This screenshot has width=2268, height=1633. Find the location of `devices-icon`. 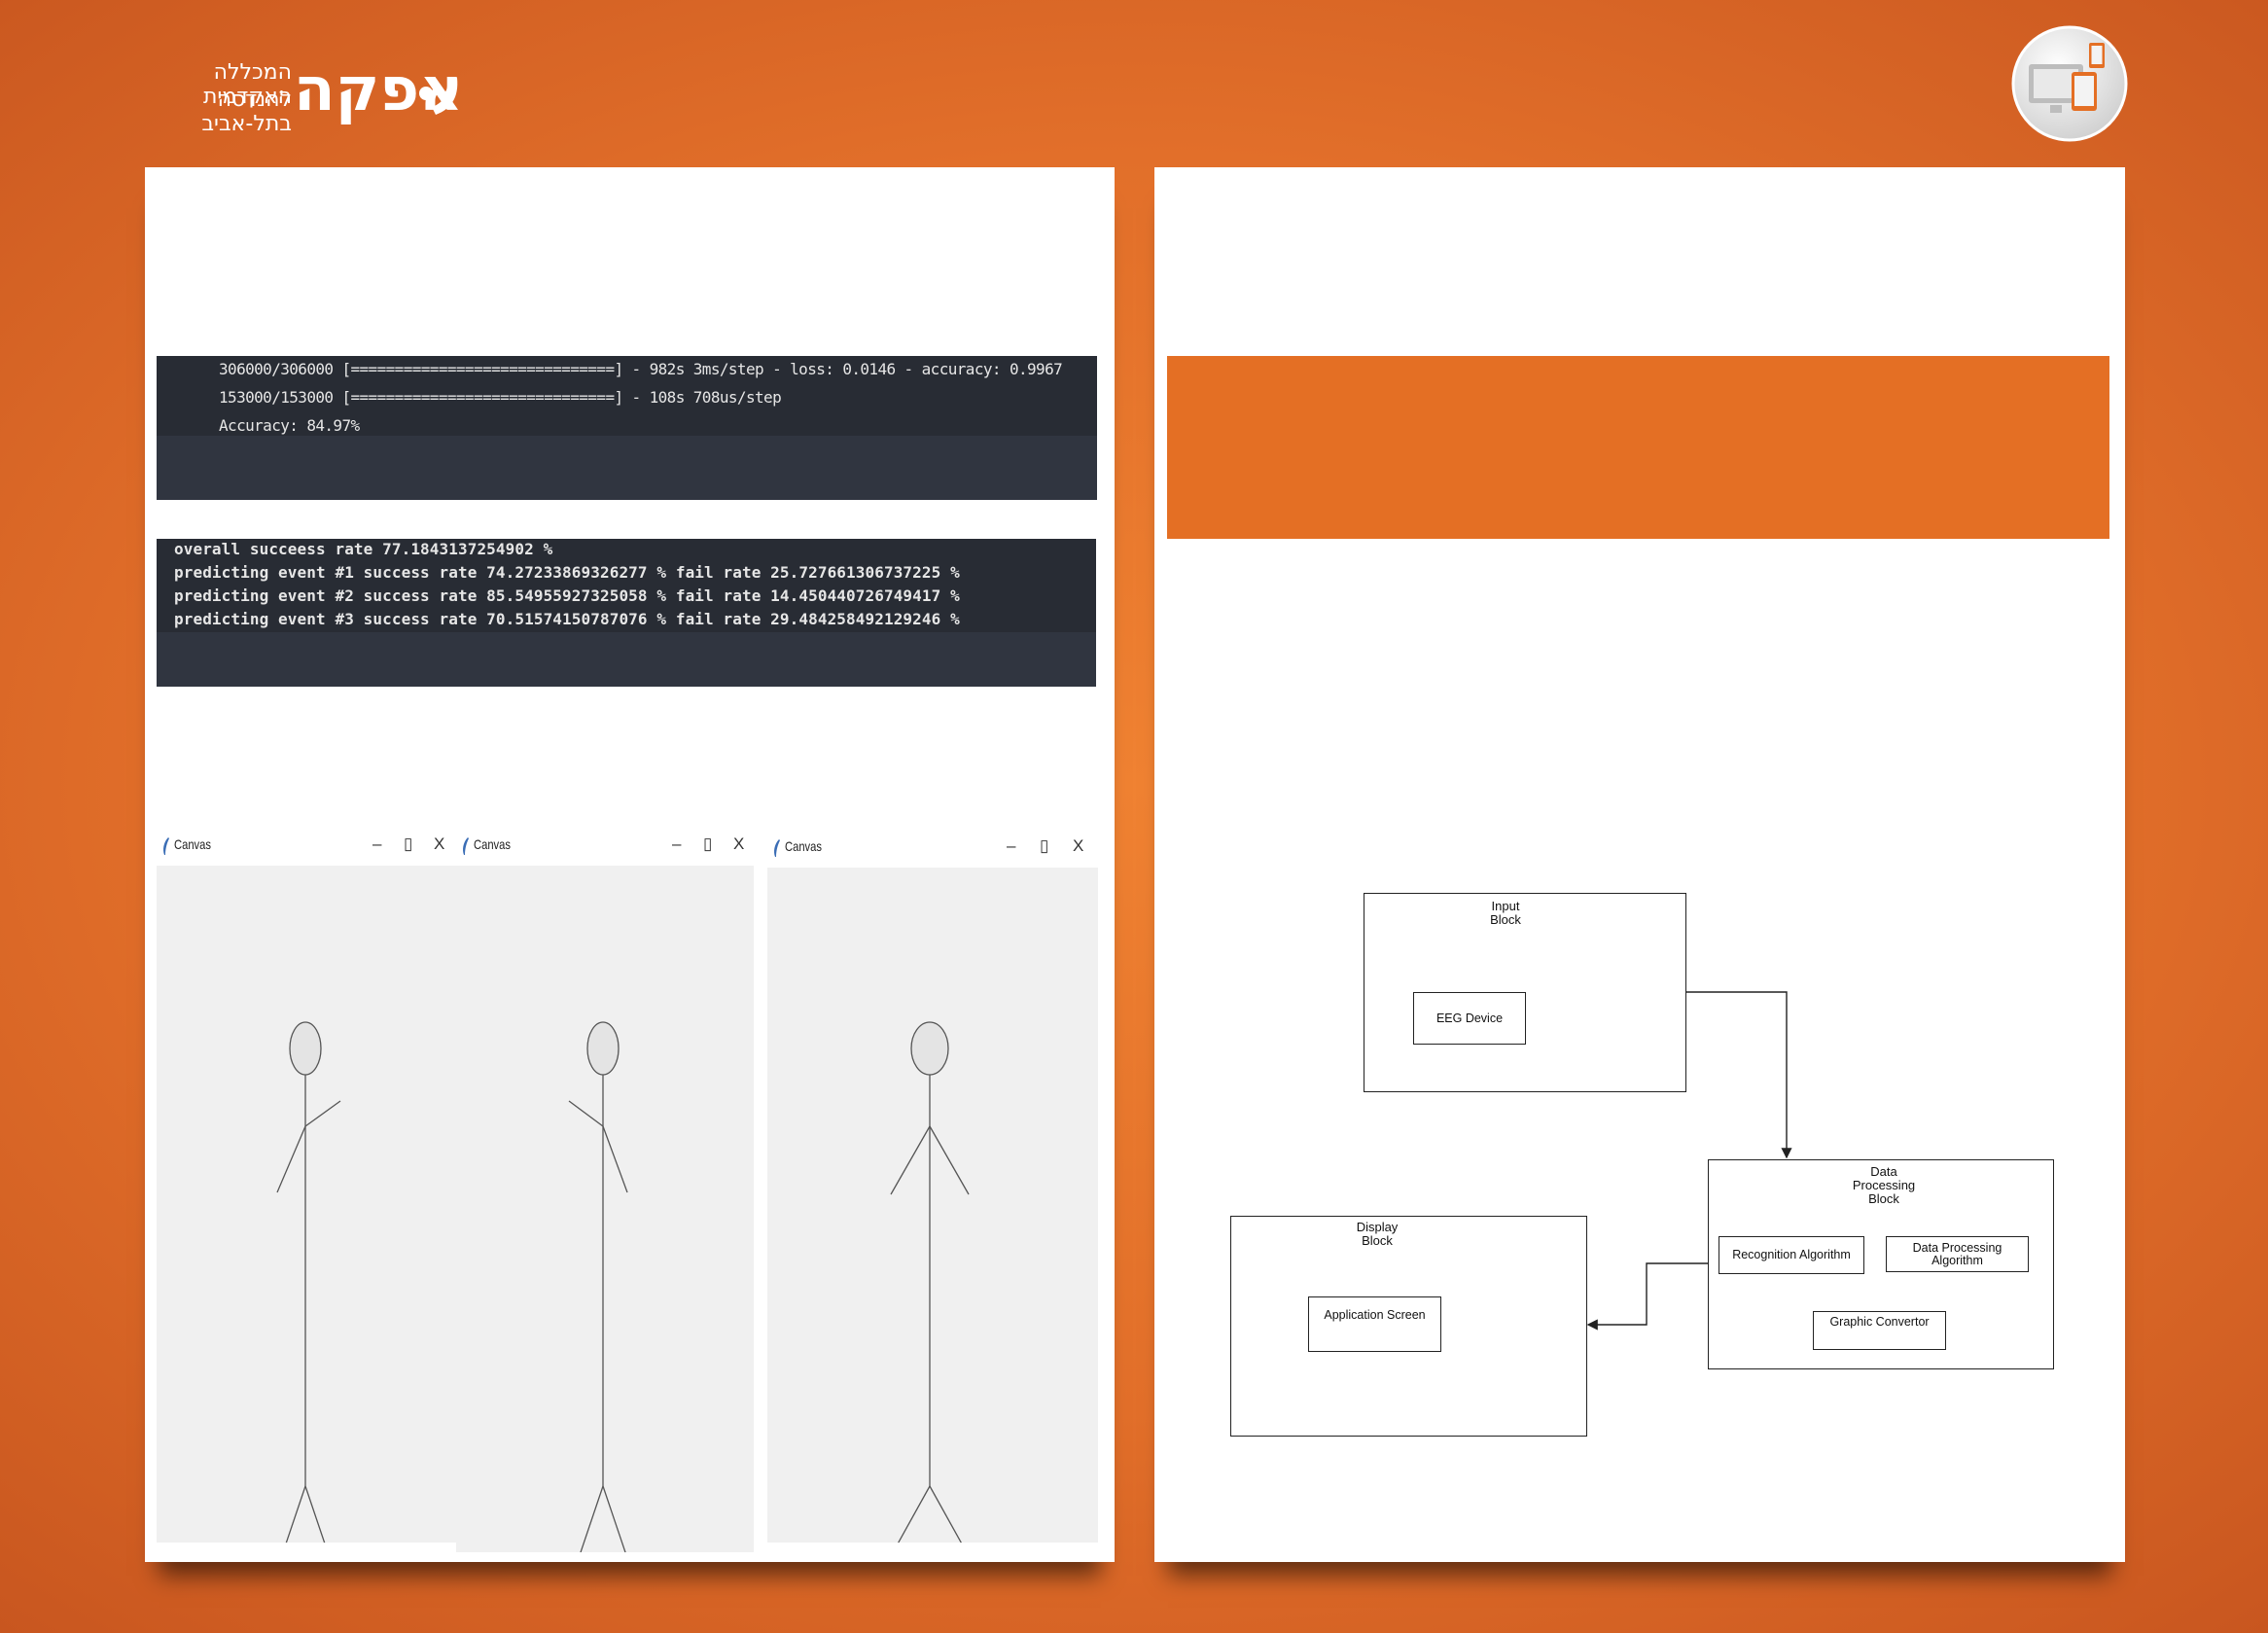

devices-icon is located at coordinates (2069, 83).